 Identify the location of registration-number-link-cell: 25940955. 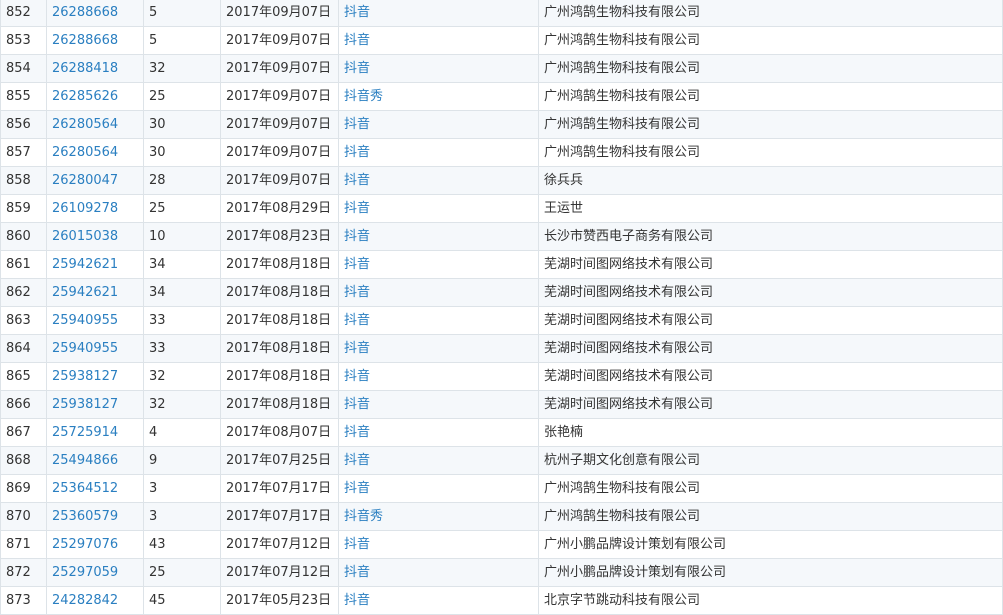
(95, 320).